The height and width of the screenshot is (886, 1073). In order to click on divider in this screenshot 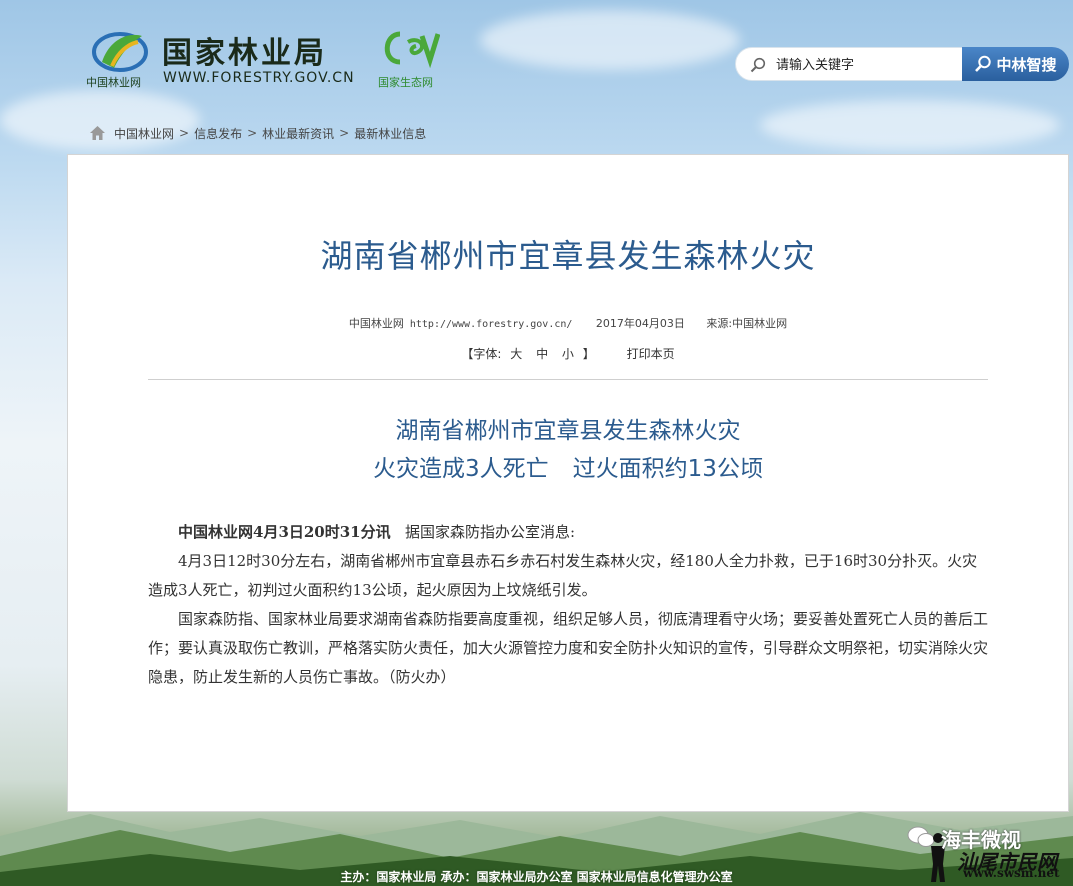, I will do `click(568, 379)`.